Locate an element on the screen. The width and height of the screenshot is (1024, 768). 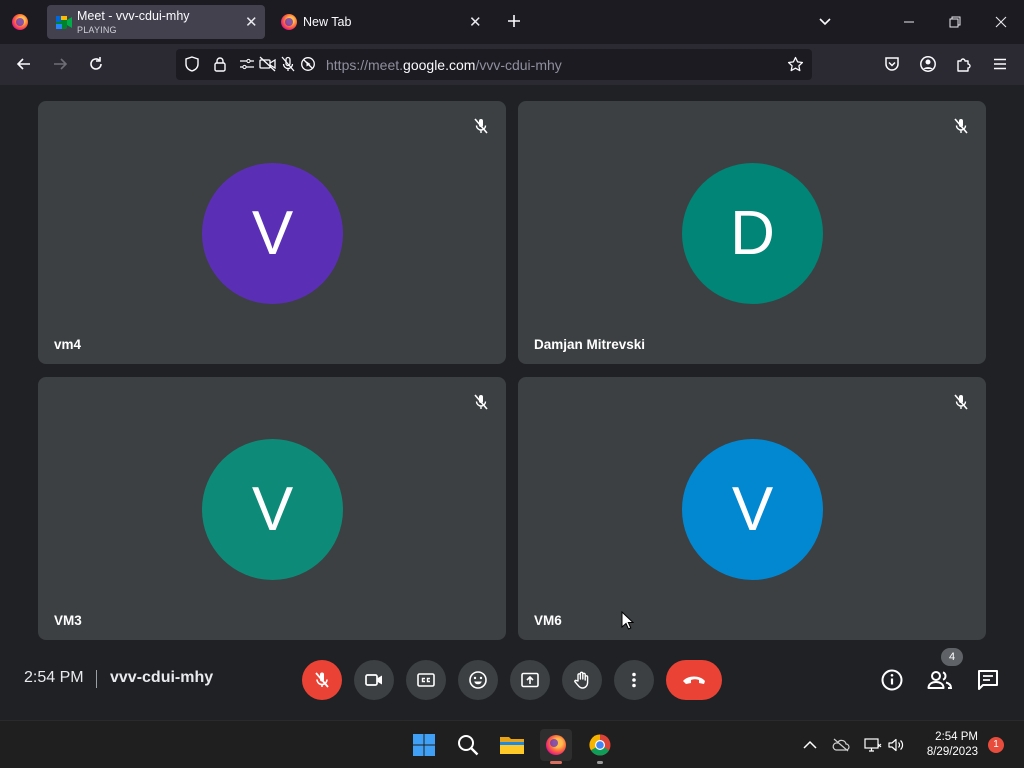
notification-badge: 1 is located at coordinates (996, 745).